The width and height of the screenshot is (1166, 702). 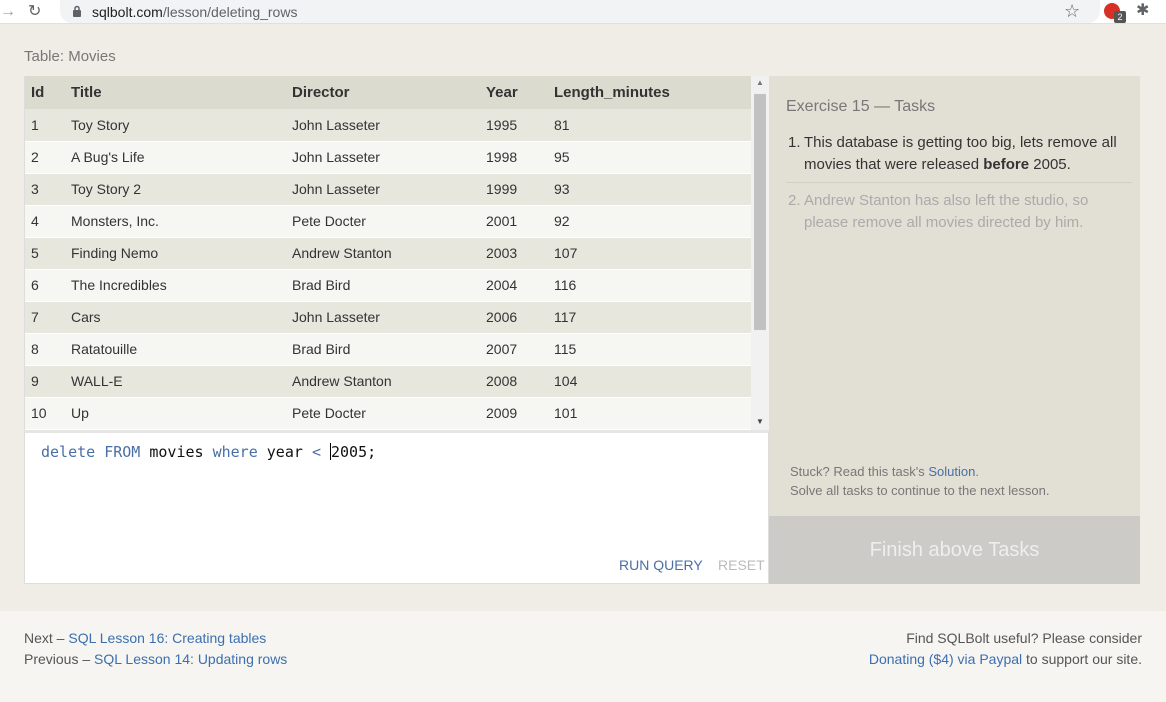 I want to click on solution-link: Solution, so click(x=951, y=471).